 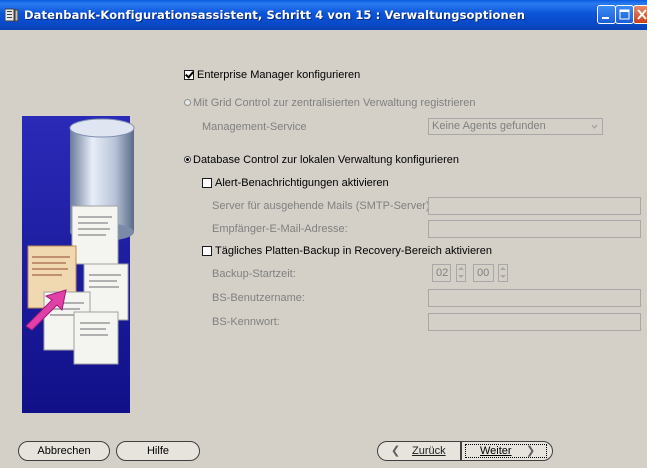 I want to click on backup-hour-value: 02, so click(x=442, y=273).